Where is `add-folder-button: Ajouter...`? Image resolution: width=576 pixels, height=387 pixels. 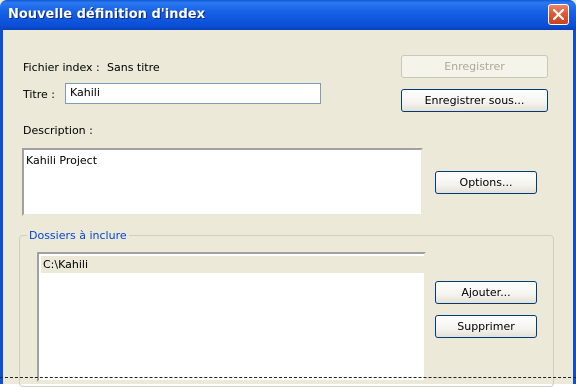
add-folder-button: Ajouter... is located at coordinates (486, 292).